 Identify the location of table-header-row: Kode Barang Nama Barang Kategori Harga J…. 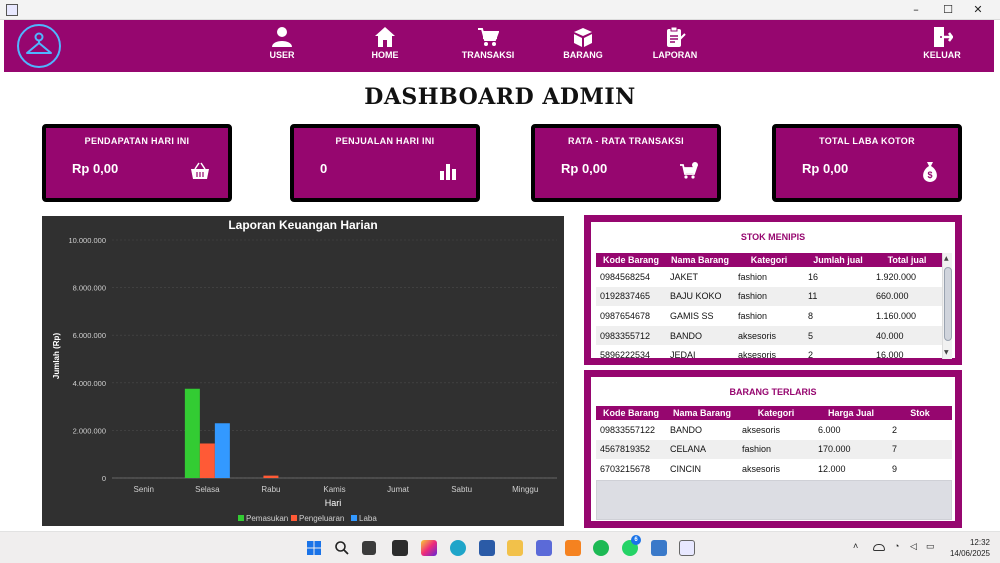
(774, 413).